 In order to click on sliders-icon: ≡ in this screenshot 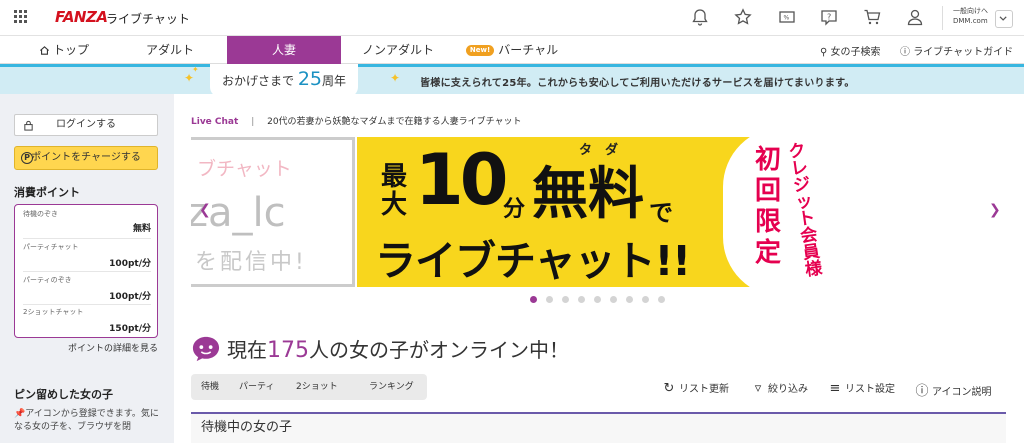, I will do `click(835, 388)`.